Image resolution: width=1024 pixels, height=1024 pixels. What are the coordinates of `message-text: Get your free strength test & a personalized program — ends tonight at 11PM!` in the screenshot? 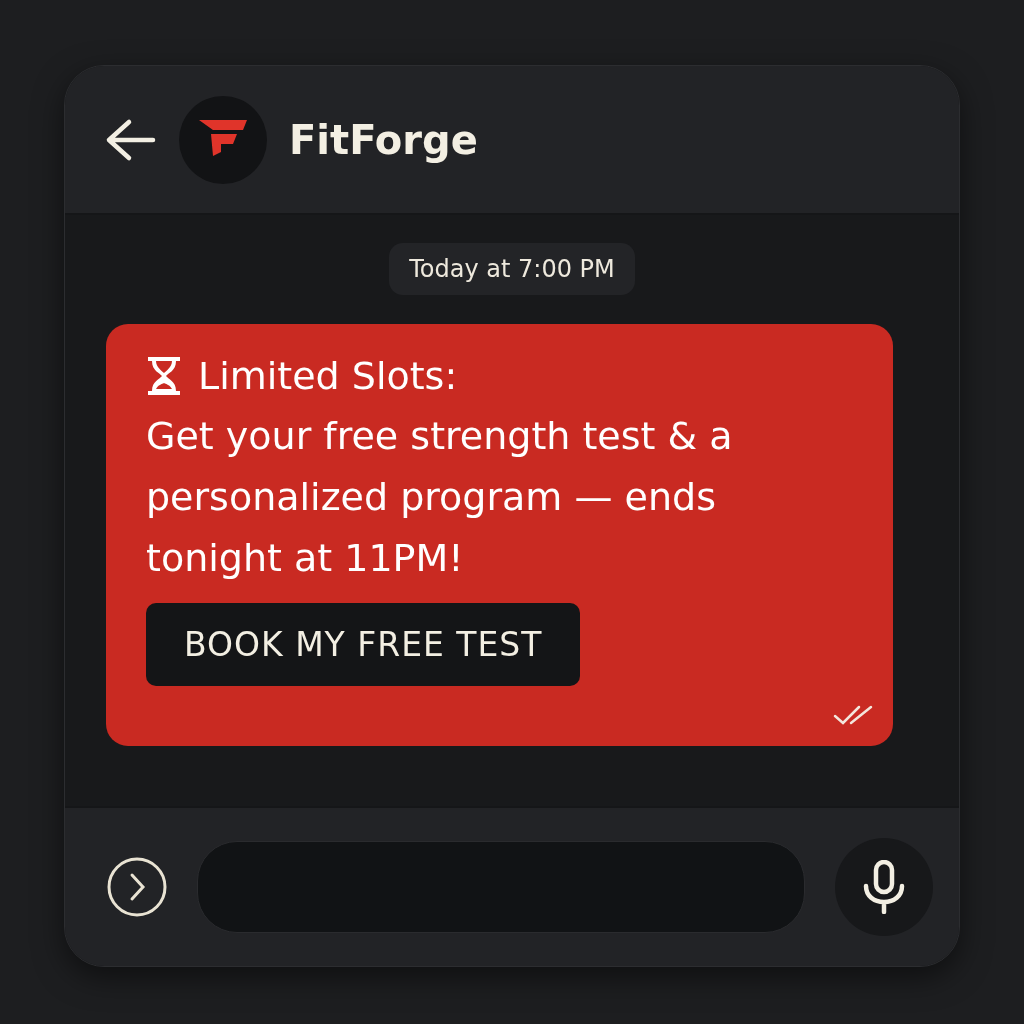 It's located at (440, 497).